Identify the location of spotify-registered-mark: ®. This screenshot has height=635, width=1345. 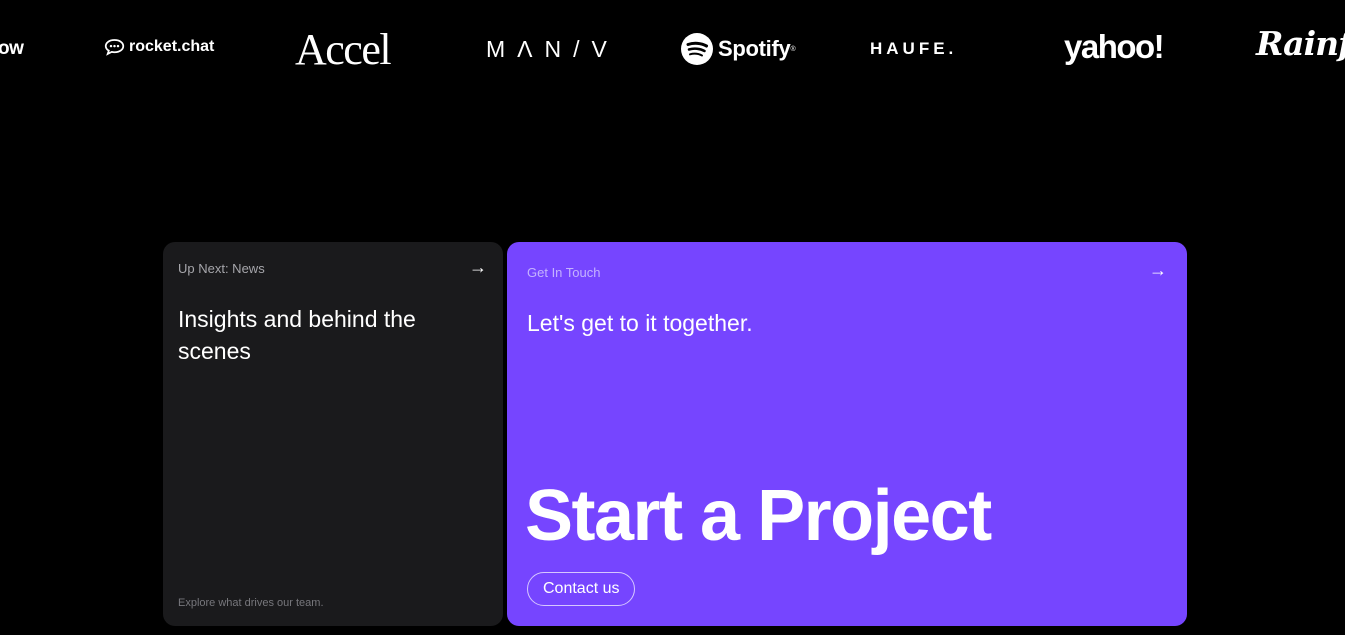
(793, 49).